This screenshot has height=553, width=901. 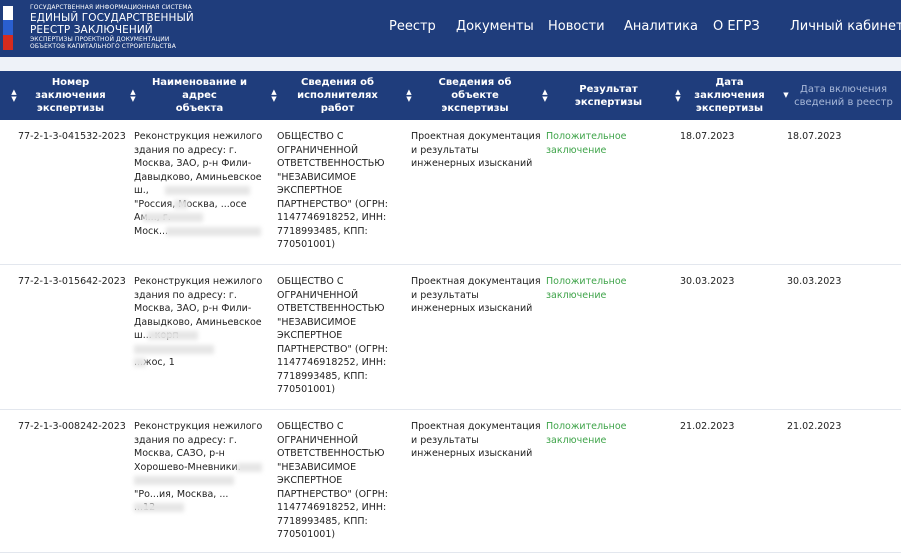 What do you see at coordinates (72, 137) in the screenshot?
I see `cell-number: 77-2-1-3-041532-2023` at bounding box center [72, 137].